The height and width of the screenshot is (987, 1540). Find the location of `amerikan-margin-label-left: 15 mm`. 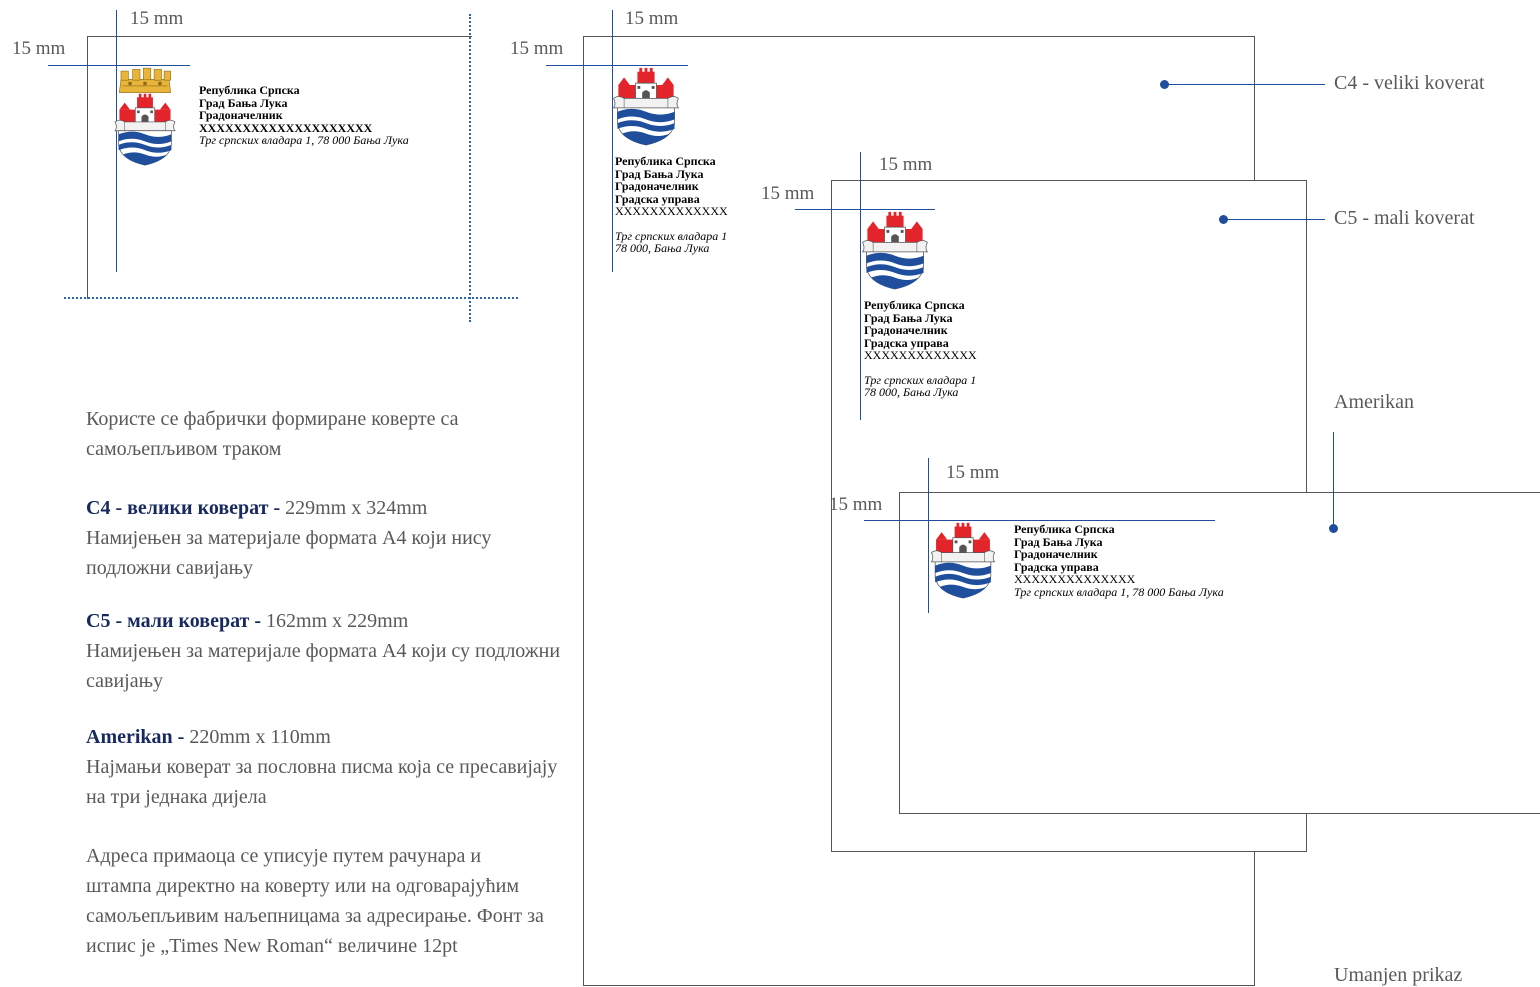

amerikan-margin-label-left: 15 mm is located at coordinates (856, 504).